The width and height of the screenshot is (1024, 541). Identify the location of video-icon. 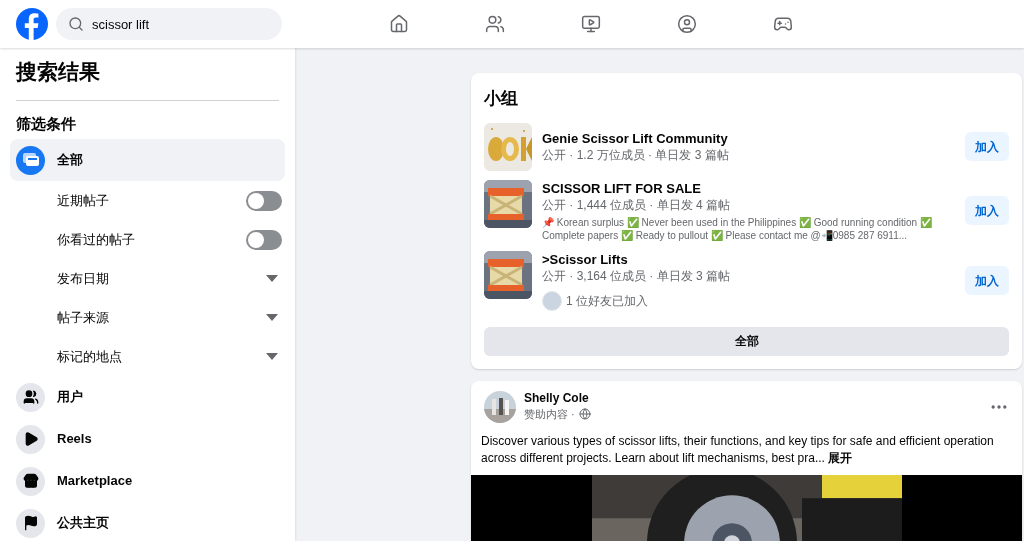
(591, 24).